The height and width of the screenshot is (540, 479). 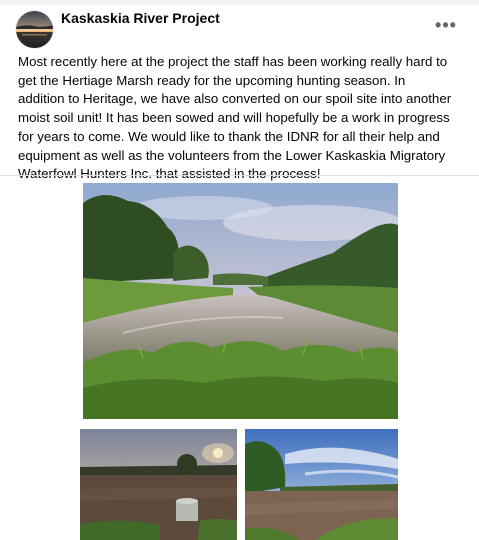 I want to click on feed-background-strip, so click(x=239, y=2).